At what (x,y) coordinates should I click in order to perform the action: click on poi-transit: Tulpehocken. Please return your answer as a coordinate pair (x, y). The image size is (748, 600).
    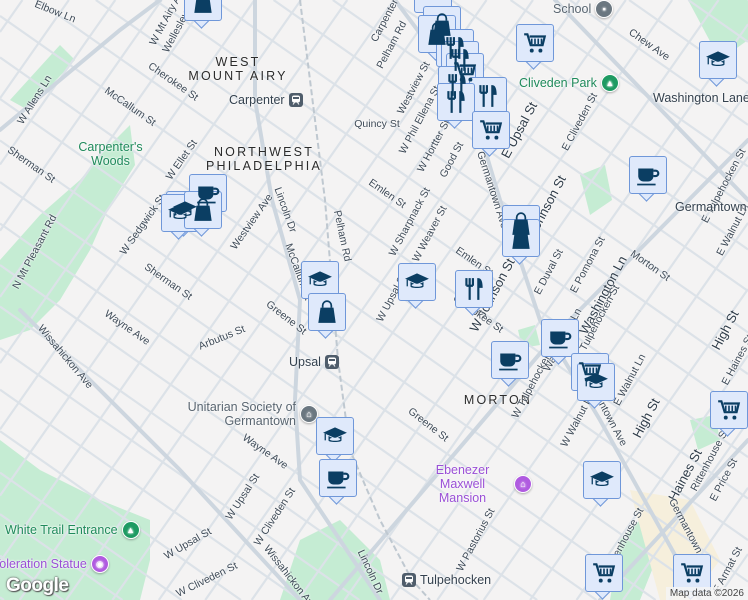
    Looking at the image, I should click on (446, 580).